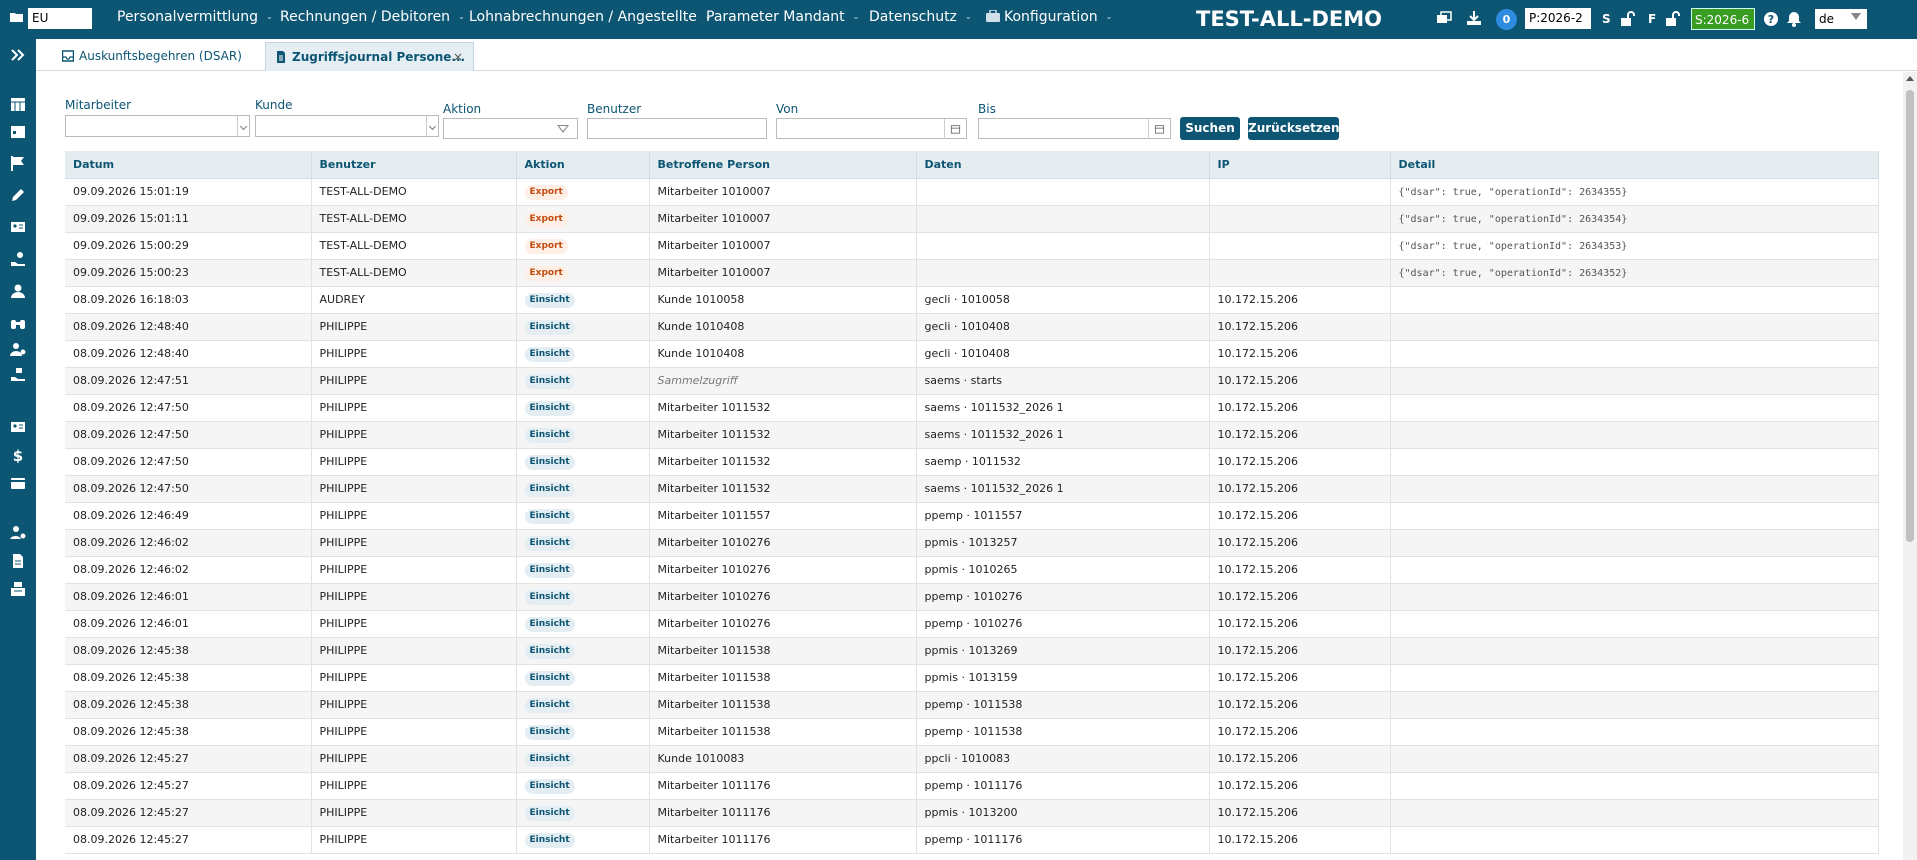 The width and height of the screenshot is (1917, 860). What do you see at coordinates (1910, 316) in the screenshot?
I see `scrollbar-thumb` at bounding box center [1910, 316].